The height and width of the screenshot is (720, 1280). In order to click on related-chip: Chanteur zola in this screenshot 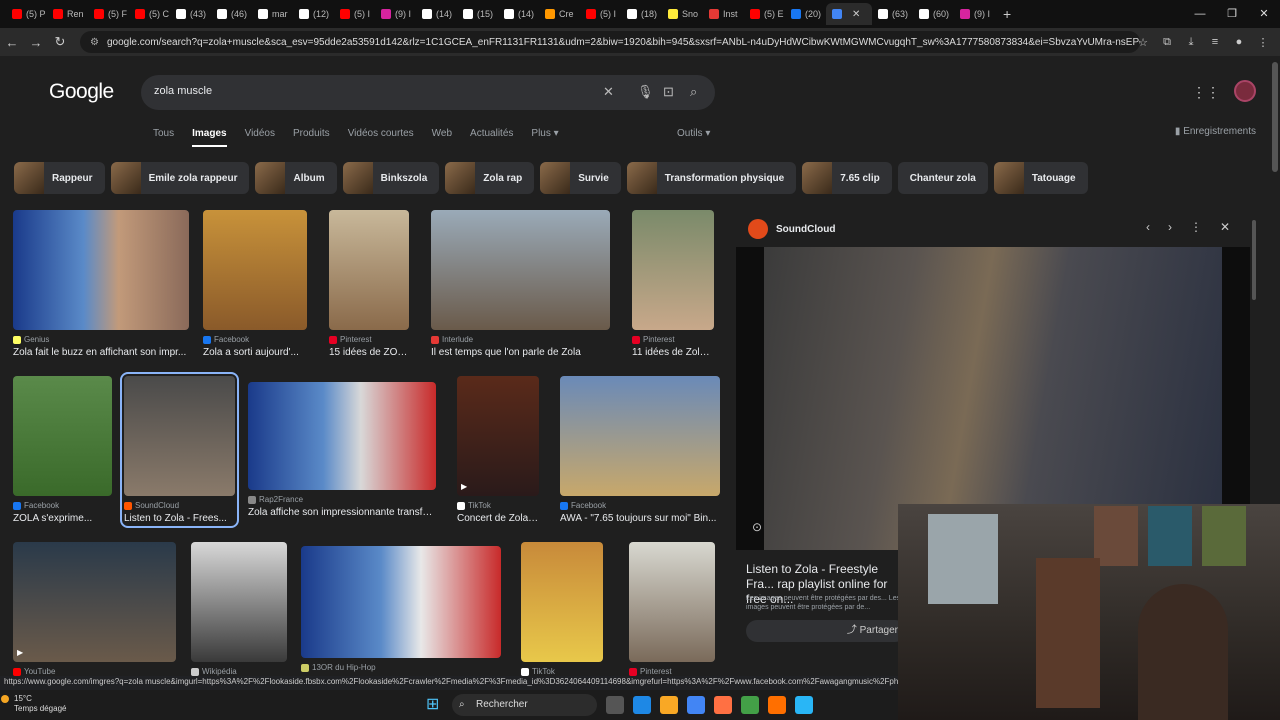, I will do `click(942, 178)`.